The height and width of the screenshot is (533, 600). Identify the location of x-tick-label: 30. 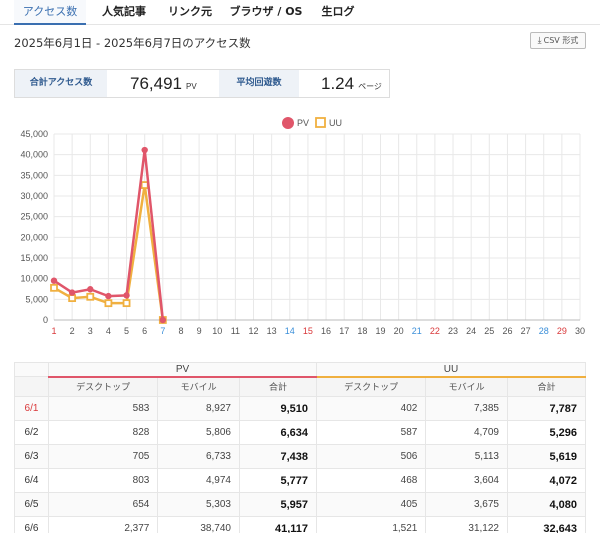
(580, 331).